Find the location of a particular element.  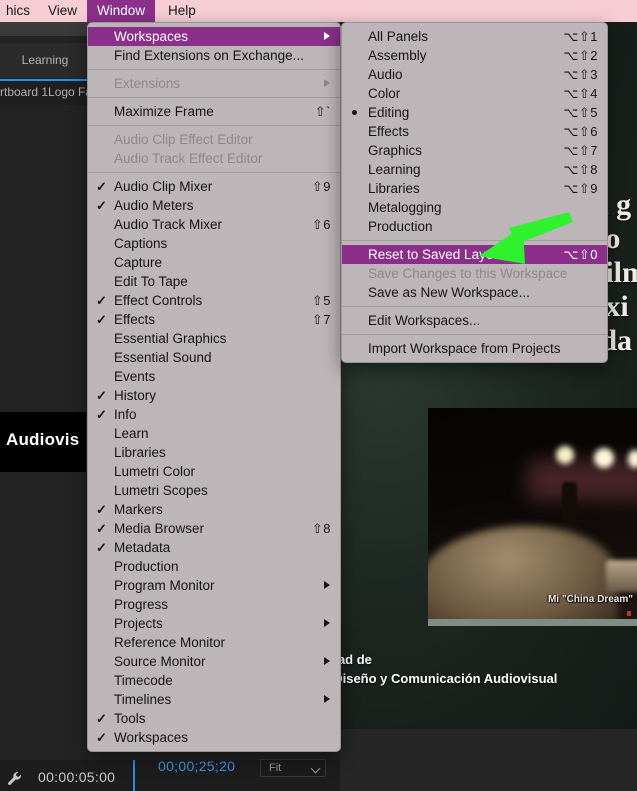

window-menu-item-edit-to-tape: Edit To Tape is located at coordinates (214, 281).